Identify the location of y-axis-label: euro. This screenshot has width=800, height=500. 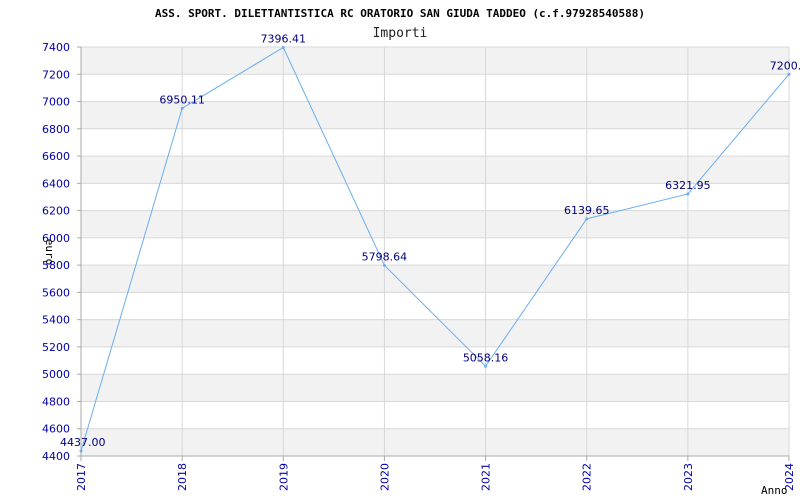
(49, 252).